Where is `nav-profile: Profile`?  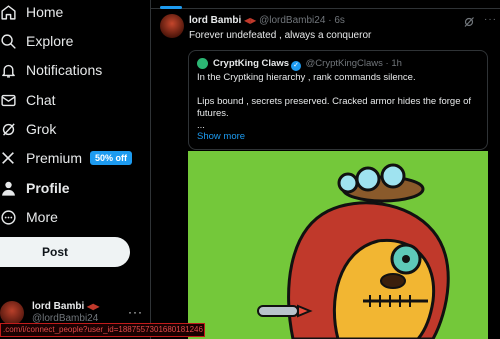 nav-profile: Profile is located at coordinates (35, 188).